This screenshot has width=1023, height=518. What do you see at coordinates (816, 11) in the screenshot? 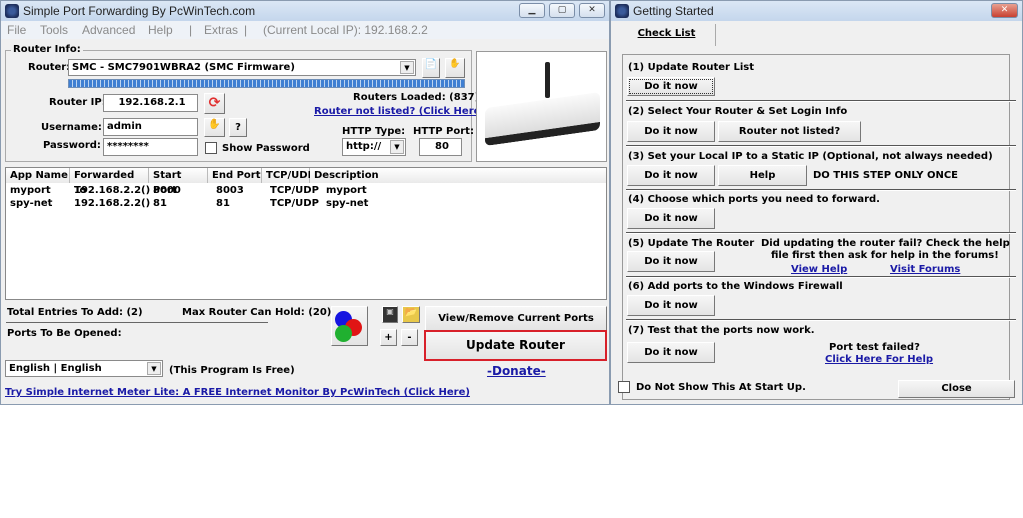
I see `gs-title-bar: Getting Started ✕` at bounding box center [816, 11].